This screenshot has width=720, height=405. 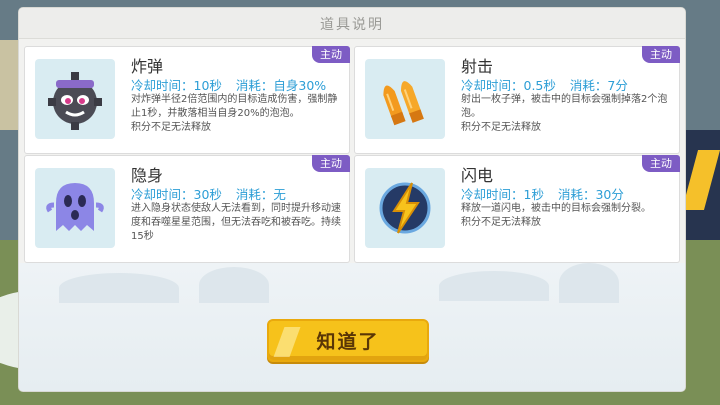 I want to click on item-cooldown: 冷却时间：10秒, so click(x=176, y=85).